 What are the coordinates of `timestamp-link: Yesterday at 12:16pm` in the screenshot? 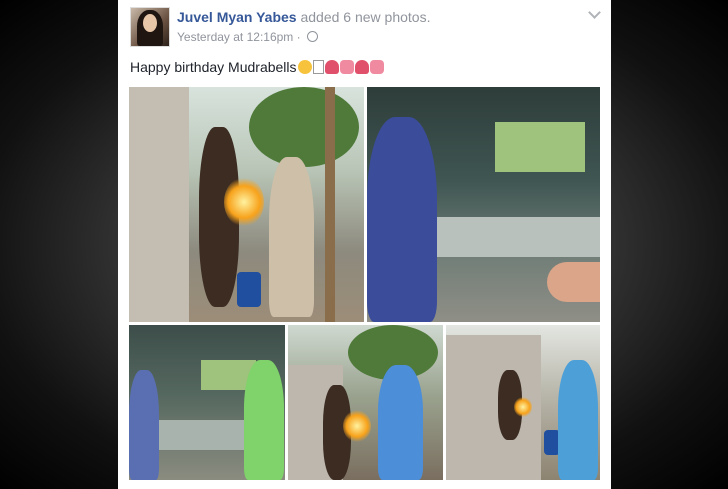 It's located at (235, 37).